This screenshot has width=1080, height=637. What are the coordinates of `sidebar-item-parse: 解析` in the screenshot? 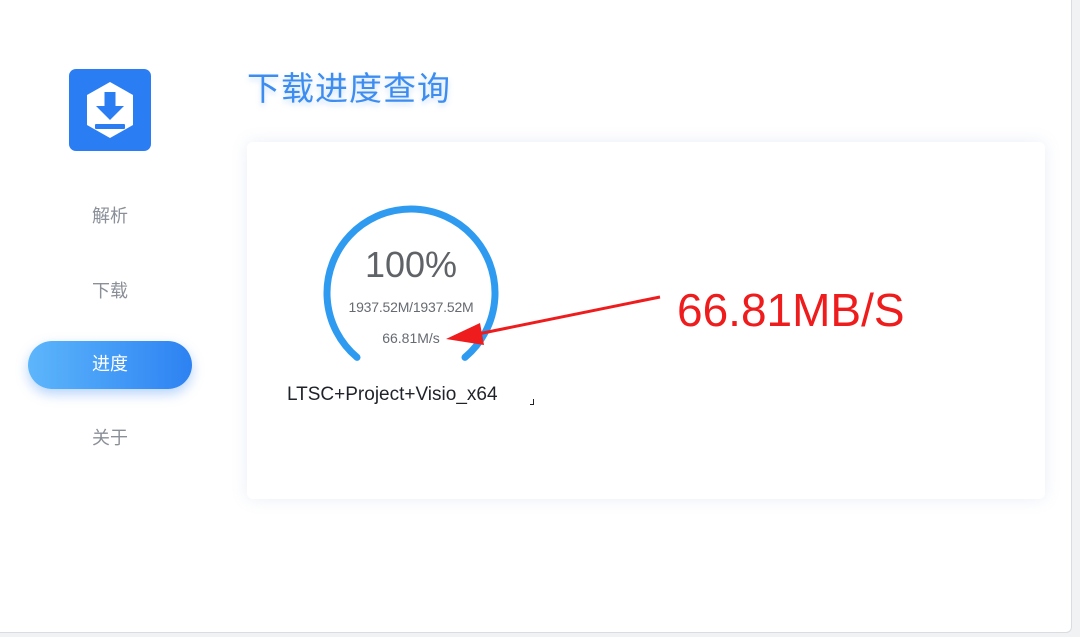 It's located at (110, 217).